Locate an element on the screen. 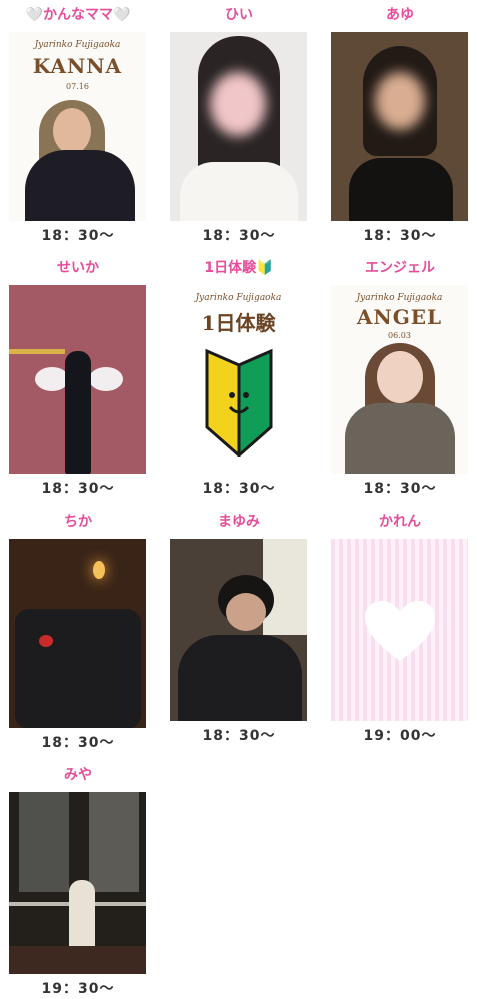 This screenshot has width=477, height=999. machine is located at coordinates (78, 668).